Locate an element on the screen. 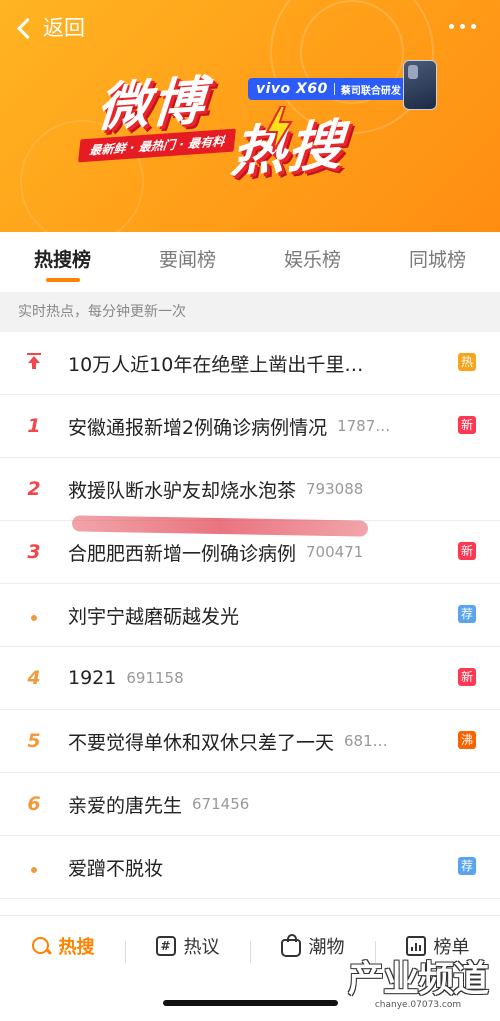 The width and height of the screenshot is (500, 1021). home-indicator is located at coordinates (250, 1003).